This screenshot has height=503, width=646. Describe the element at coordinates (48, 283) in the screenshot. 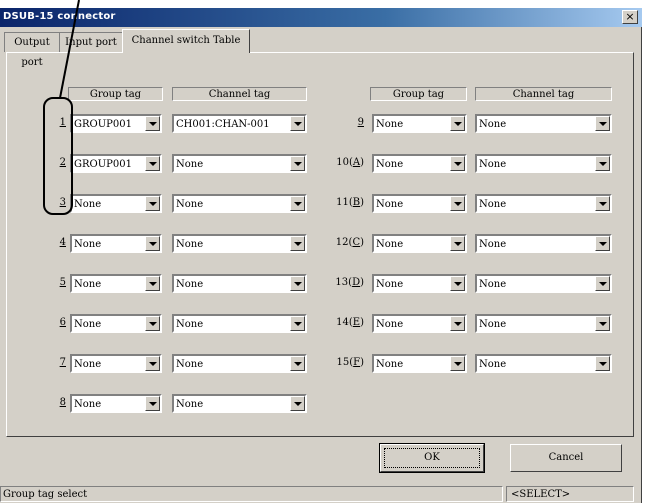

I see `row-label-5: 5` at that location.